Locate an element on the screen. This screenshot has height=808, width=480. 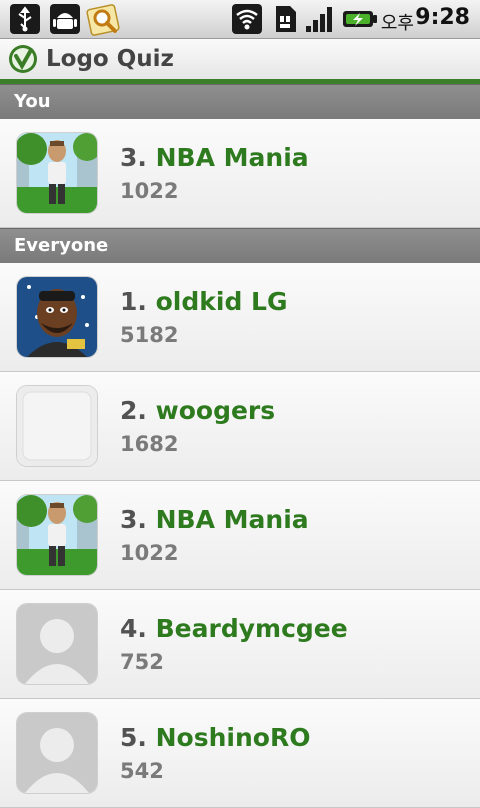
player-name: NoshinoRO is located at coordinates (233, 737).